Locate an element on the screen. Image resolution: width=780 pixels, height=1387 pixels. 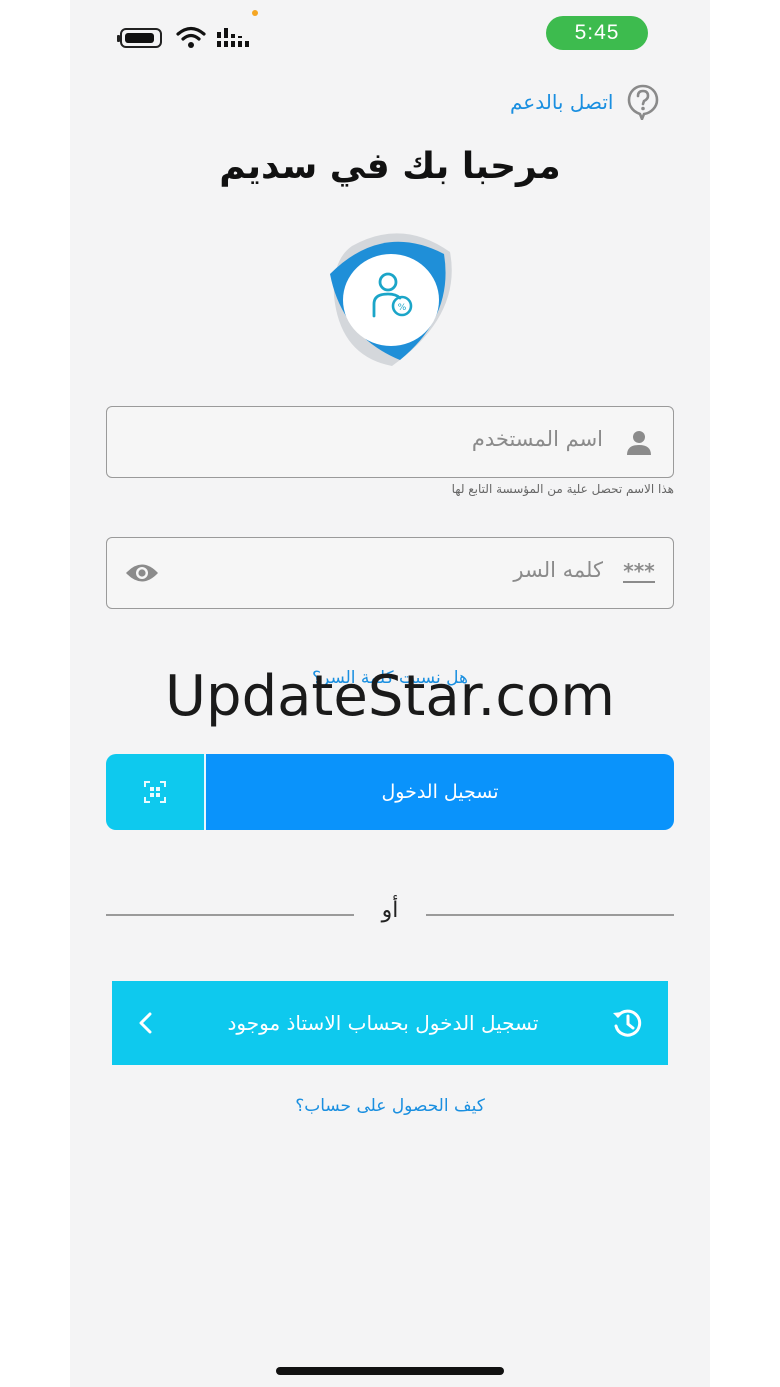
username-placeholder: اسم المستخدم is located at coordinates (537, 439).